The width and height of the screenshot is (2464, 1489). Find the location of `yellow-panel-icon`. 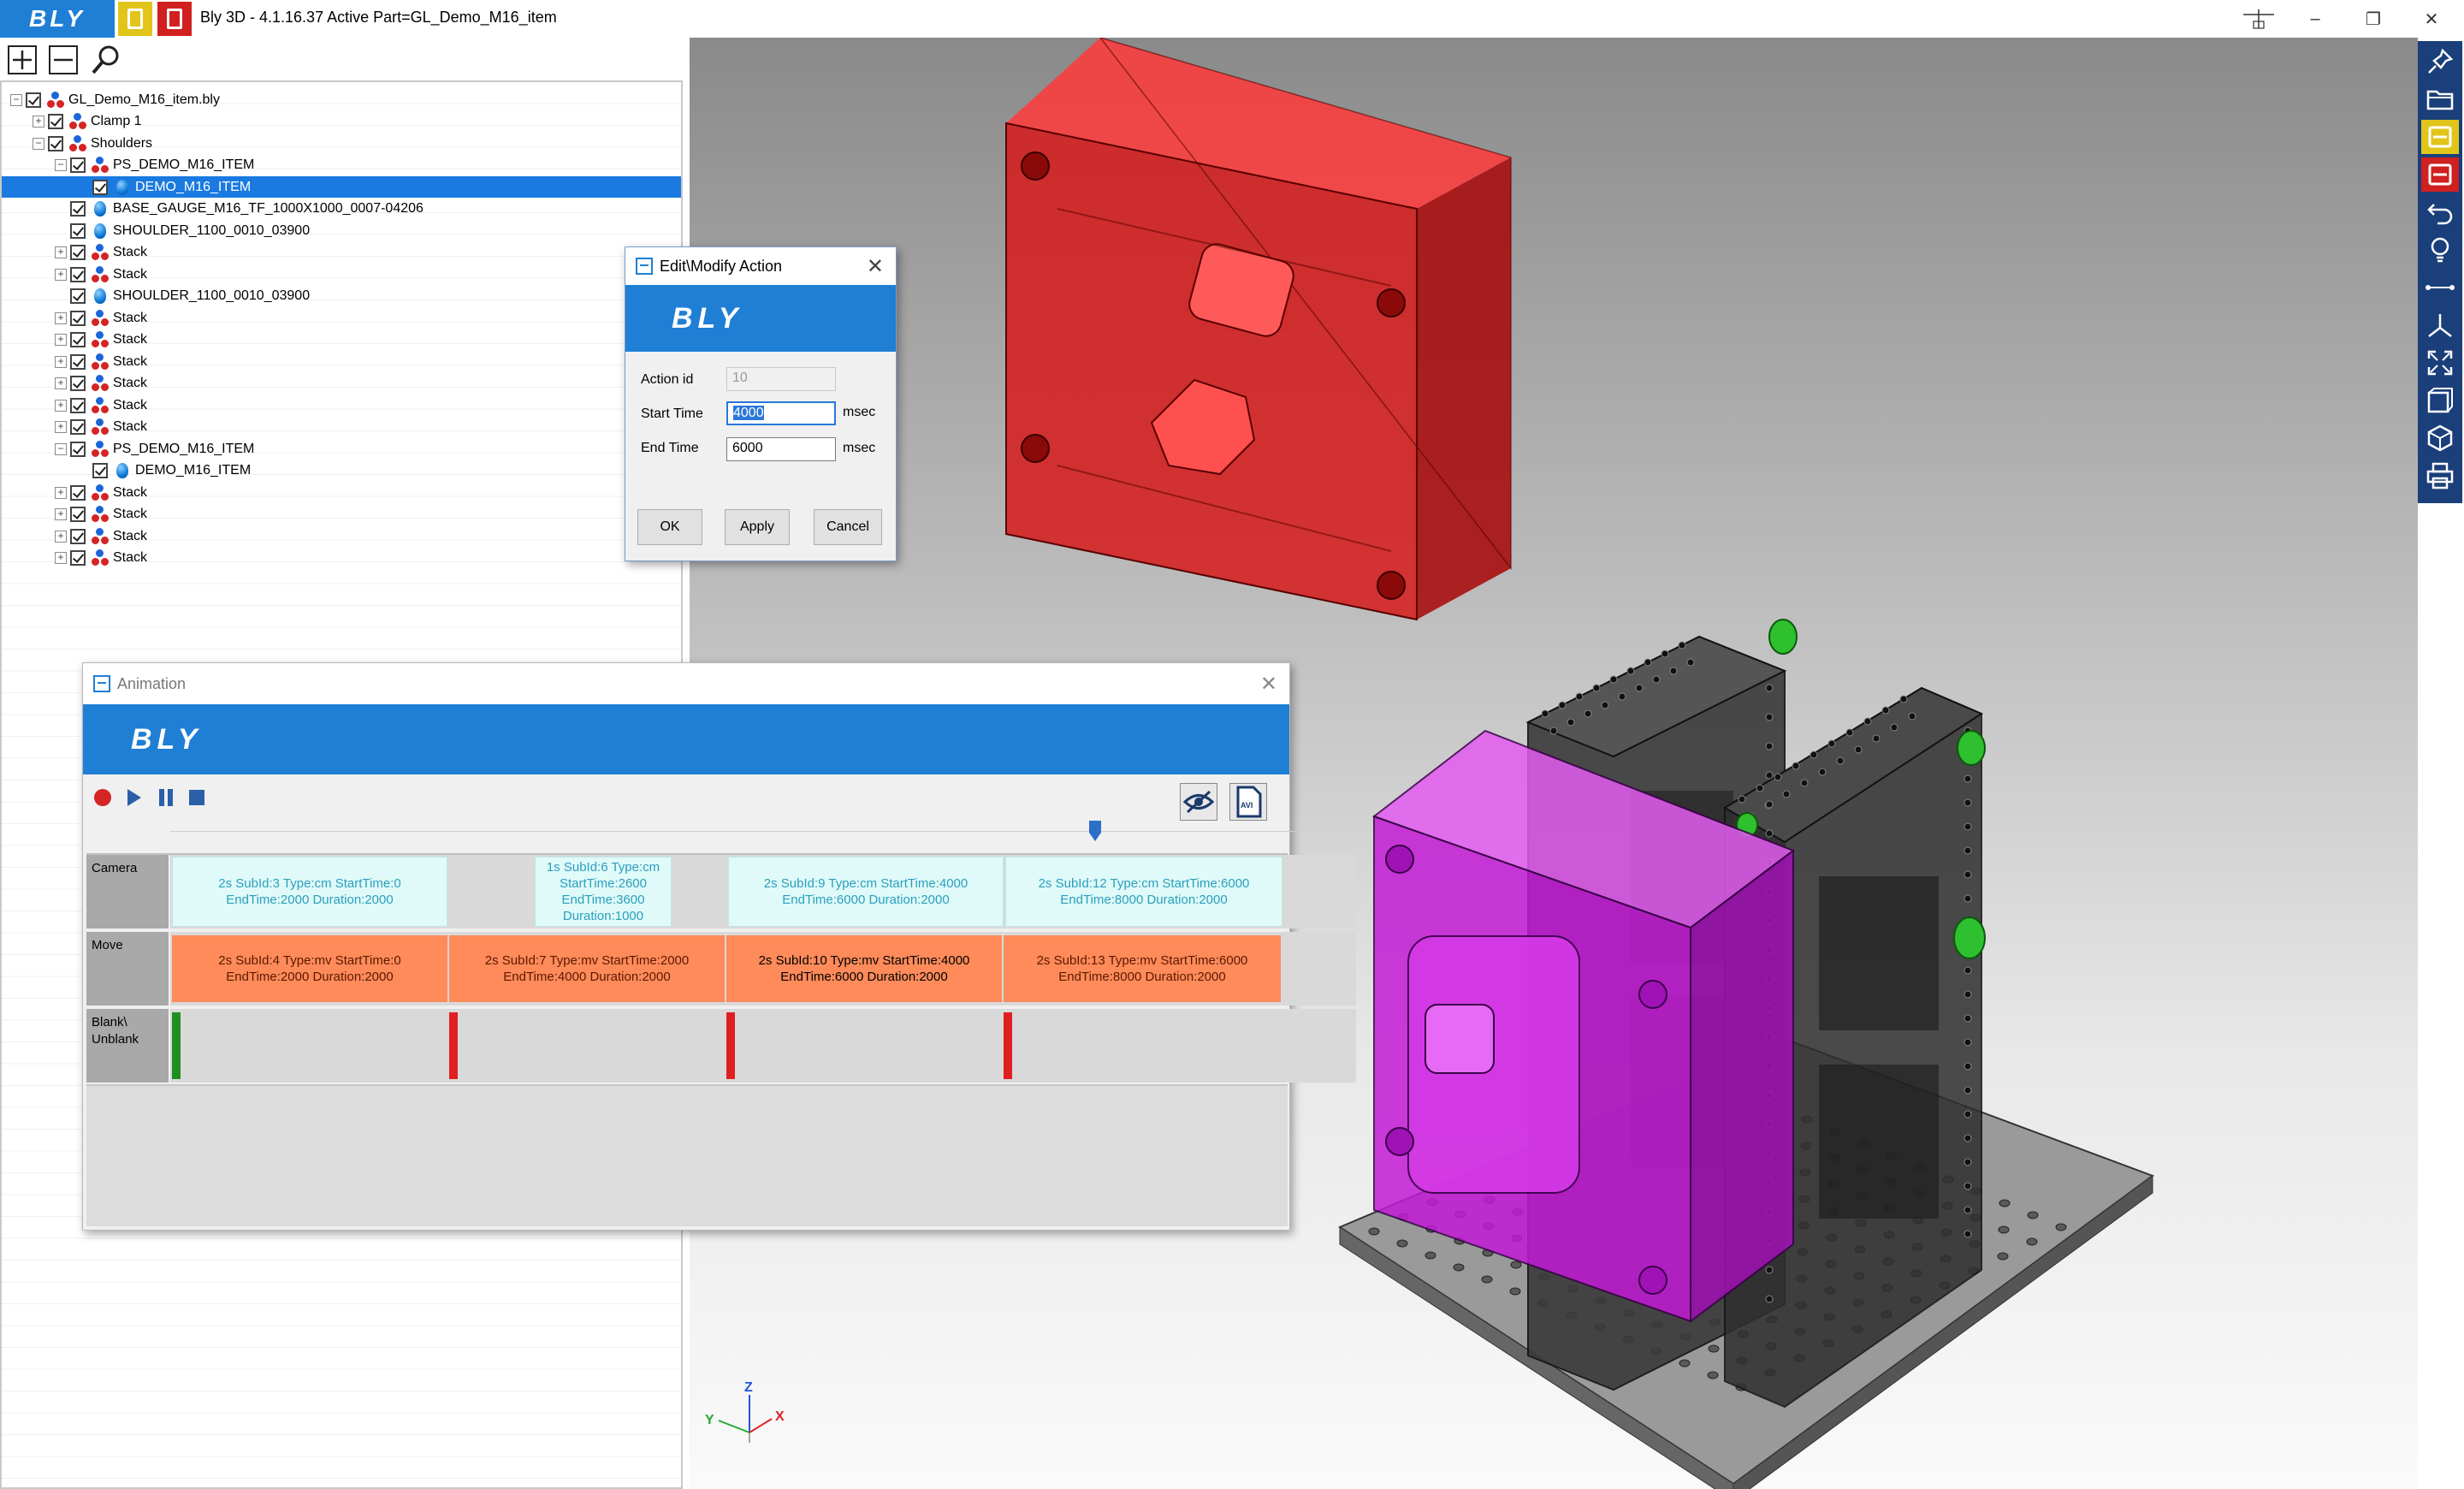

yellow-panel-icon is located at coordinates (2440, 137).